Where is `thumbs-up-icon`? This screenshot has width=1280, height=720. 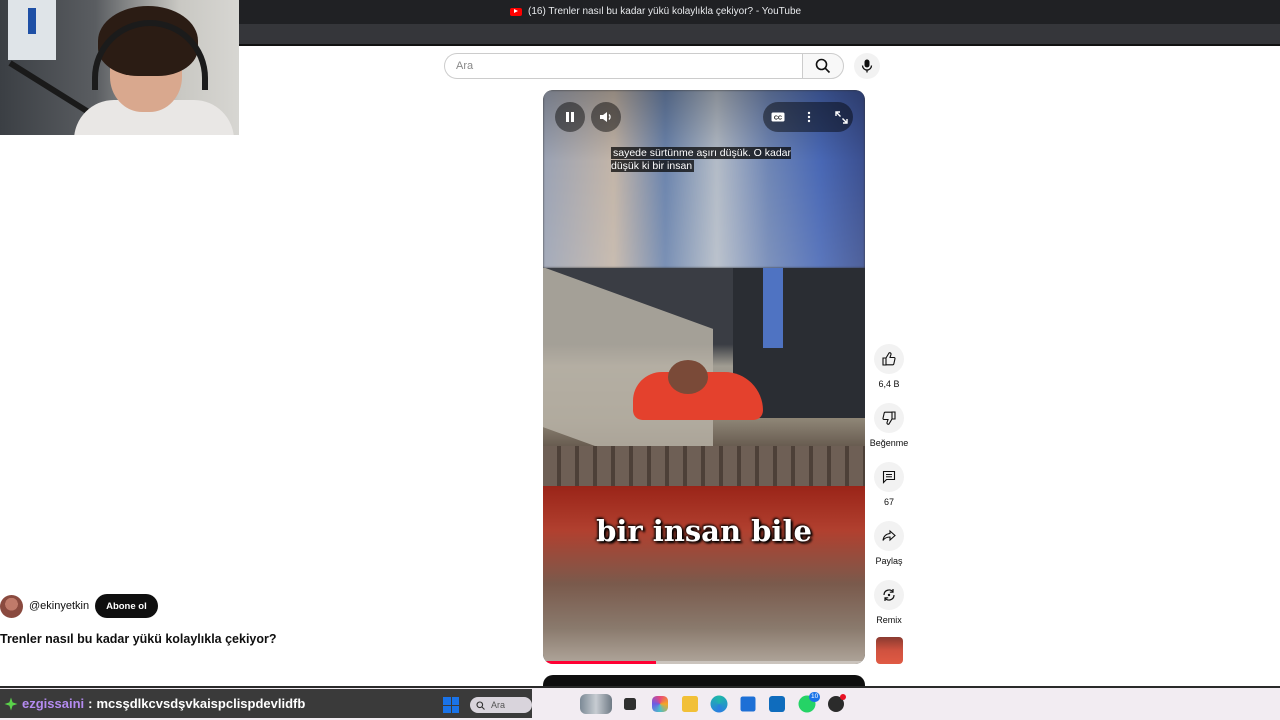
thumbs-up-icon is located at coordinates (889, 359).